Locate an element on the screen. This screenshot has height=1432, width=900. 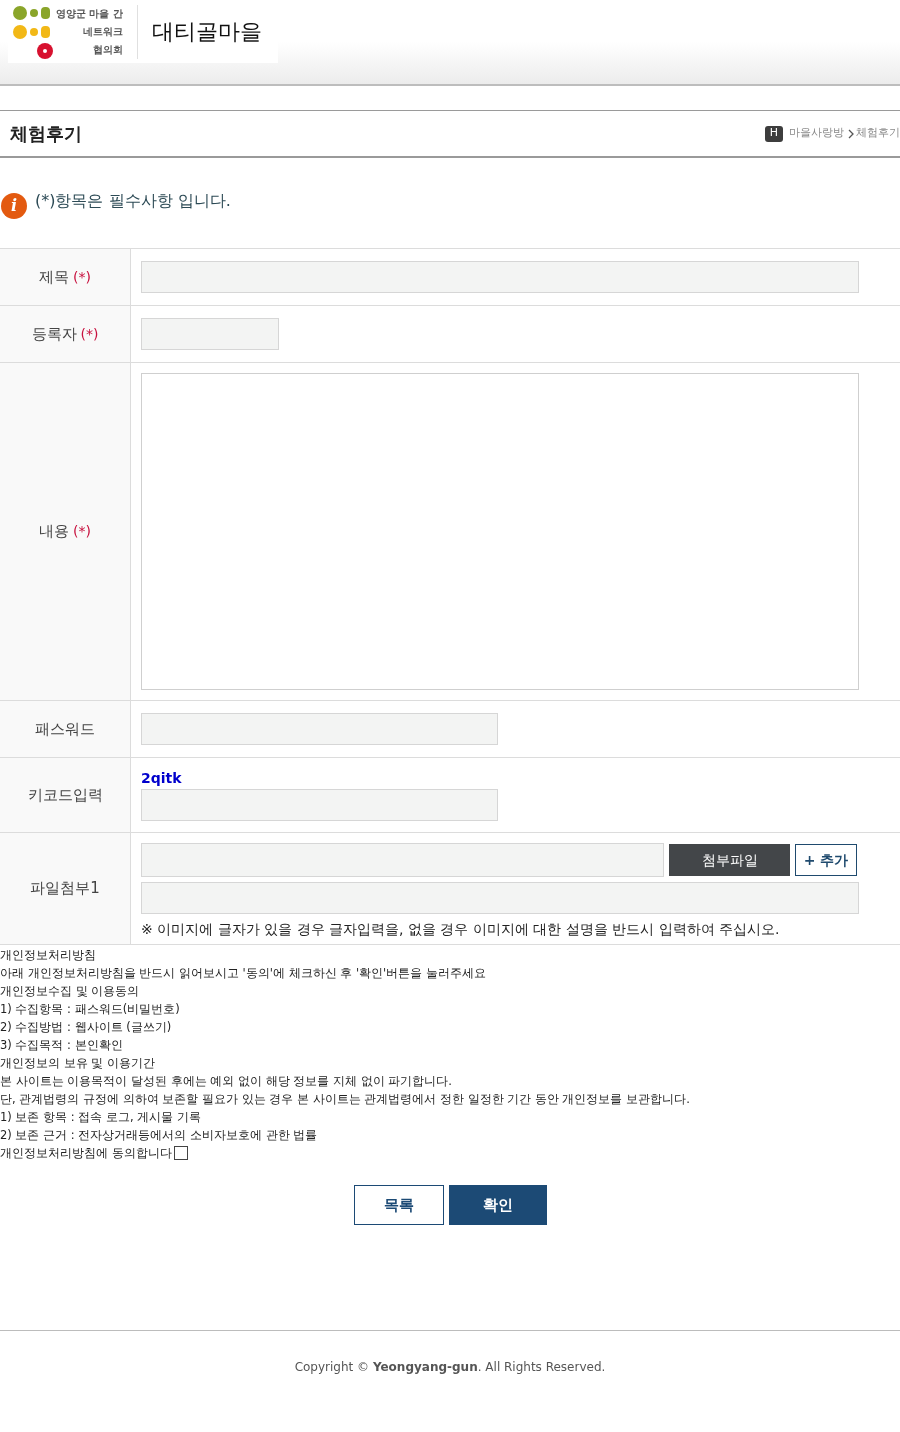
field-label: 파일첨부1 is located at coordinates (65, 889).